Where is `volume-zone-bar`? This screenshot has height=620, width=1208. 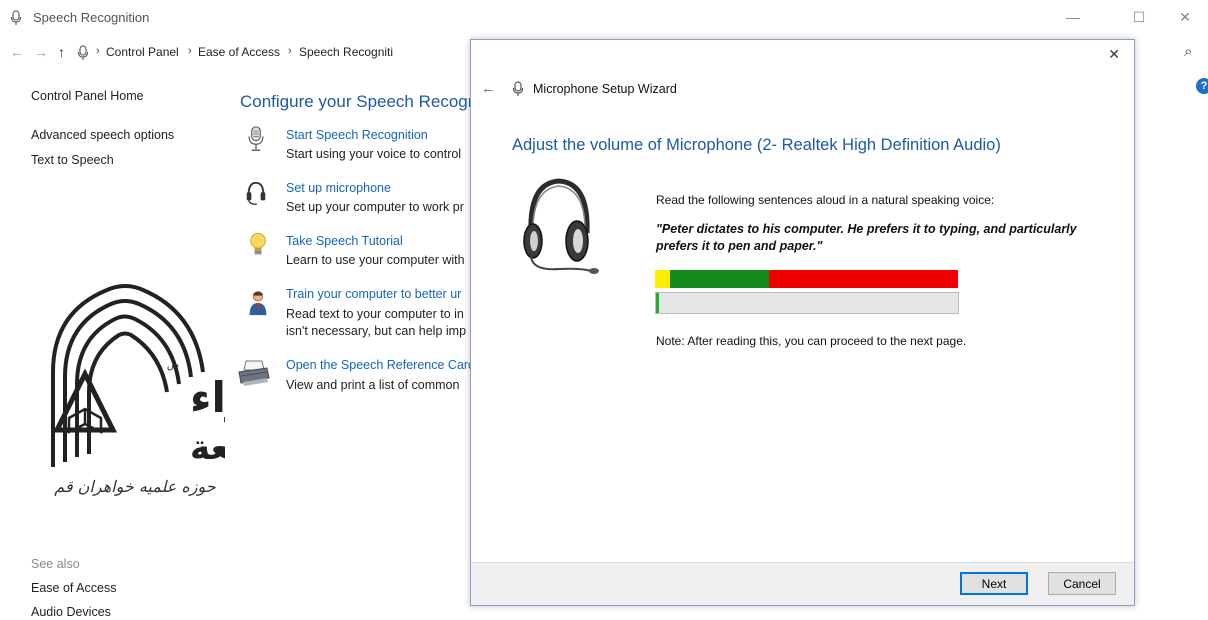
volume-zone-bar is located at coordinates (806, 279).